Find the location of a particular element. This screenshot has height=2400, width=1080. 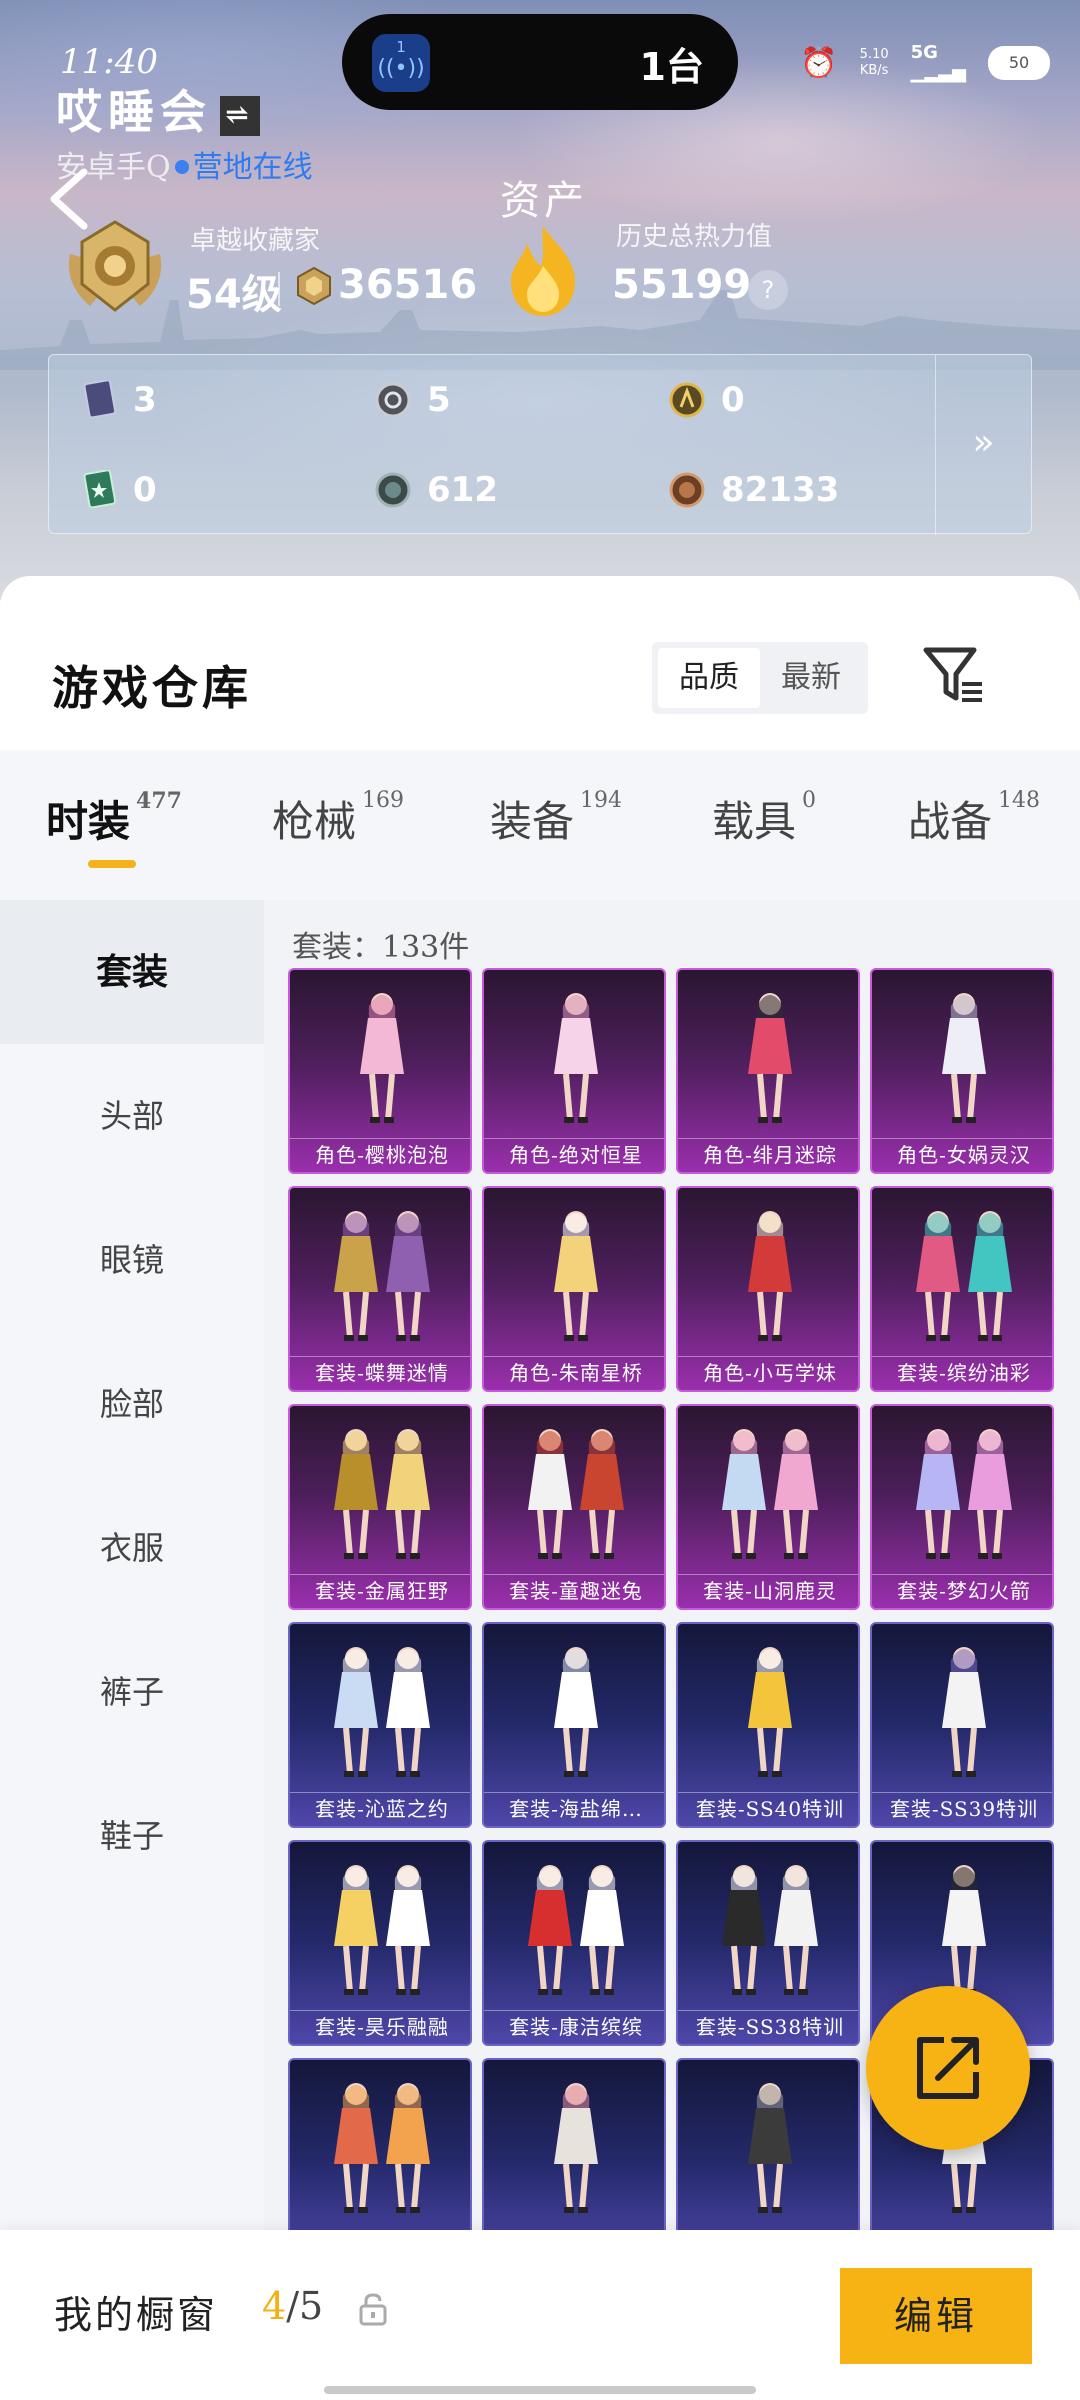

outfit-card: 套装-山洞鹿灵 is located at coordinates (768, 1507).